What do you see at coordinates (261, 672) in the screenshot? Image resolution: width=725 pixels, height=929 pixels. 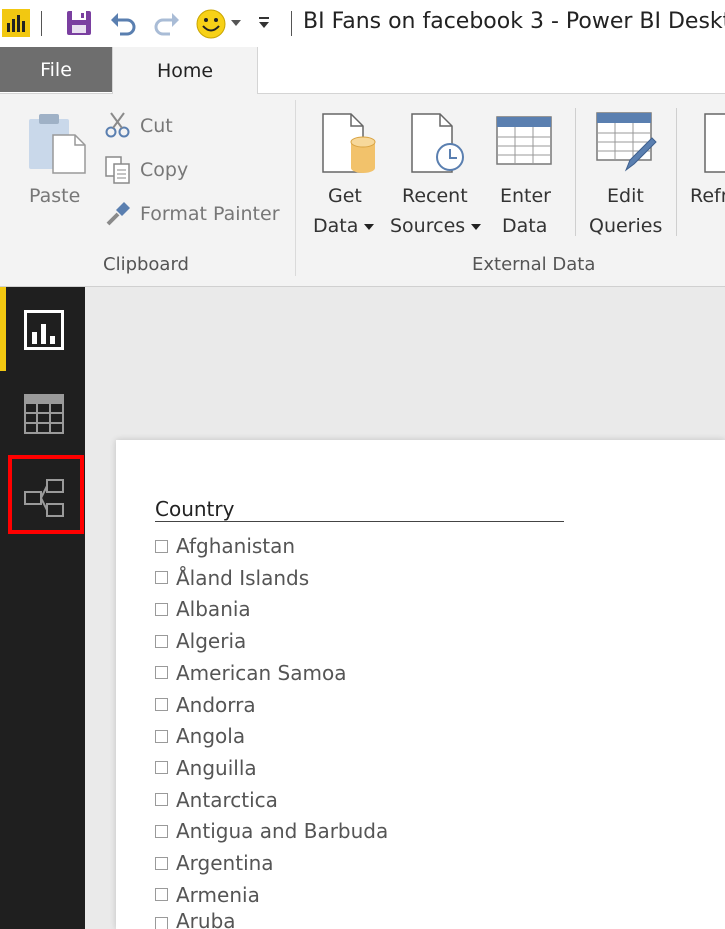 I see `list-item-label: American Samoa` at bounding box center [261, 672].